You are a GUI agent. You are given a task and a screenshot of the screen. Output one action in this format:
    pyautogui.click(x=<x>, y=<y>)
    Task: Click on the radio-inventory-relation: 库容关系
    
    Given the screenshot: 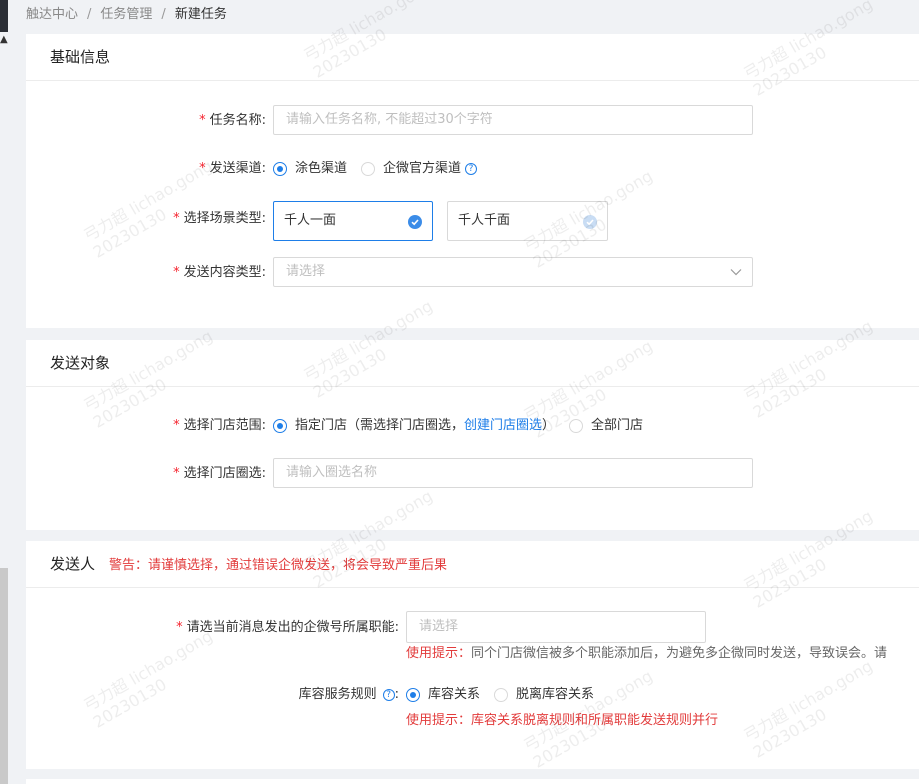 What is the action you would take?
    pyautogui.click(x=443, y=695)
    